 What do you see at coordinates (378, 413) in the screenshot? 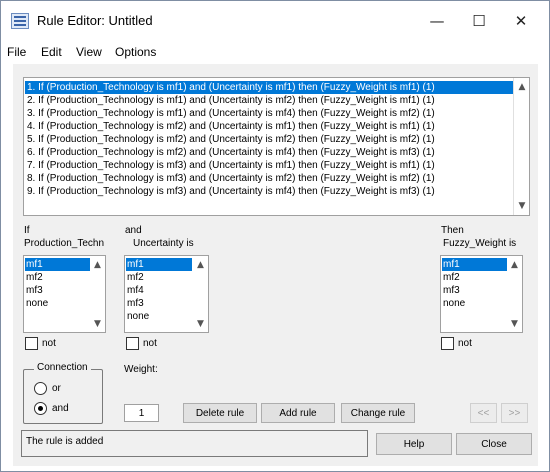
I see `change-rule-button: Change rule` at bounding box center [378, 413].